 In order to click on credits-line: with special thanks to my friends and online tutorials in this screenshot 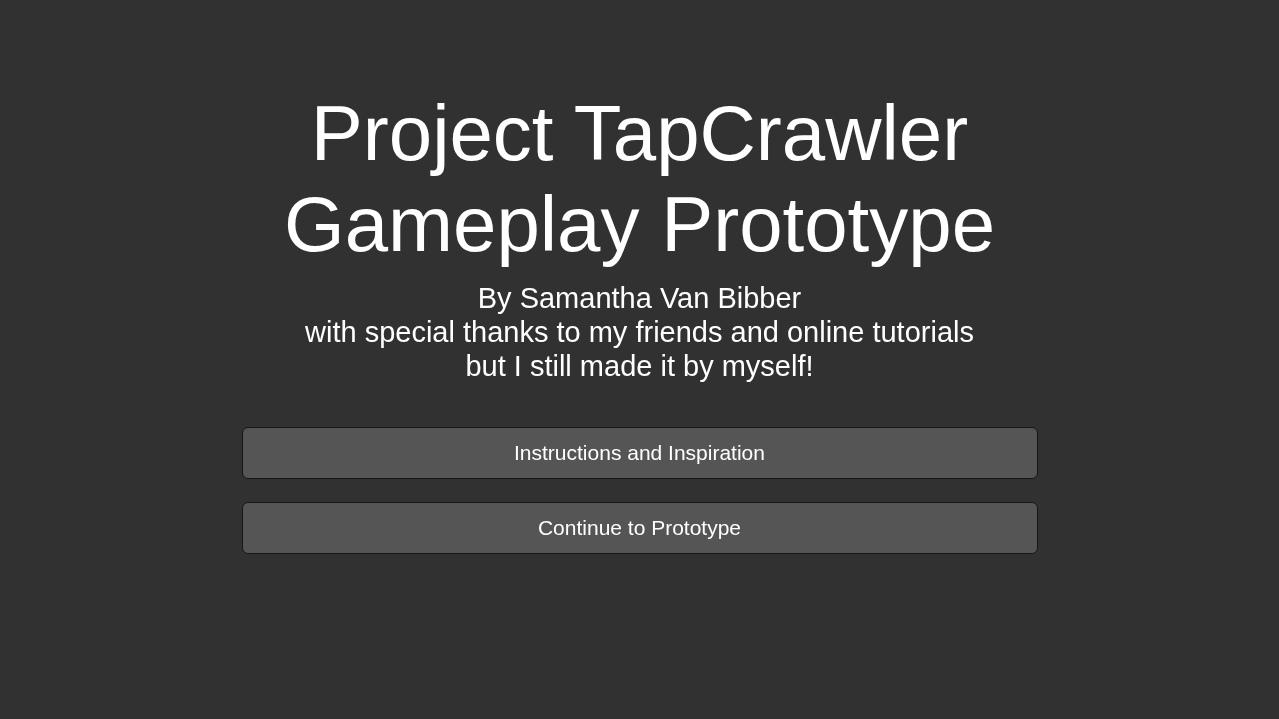, I will do `click(639, 332)`.